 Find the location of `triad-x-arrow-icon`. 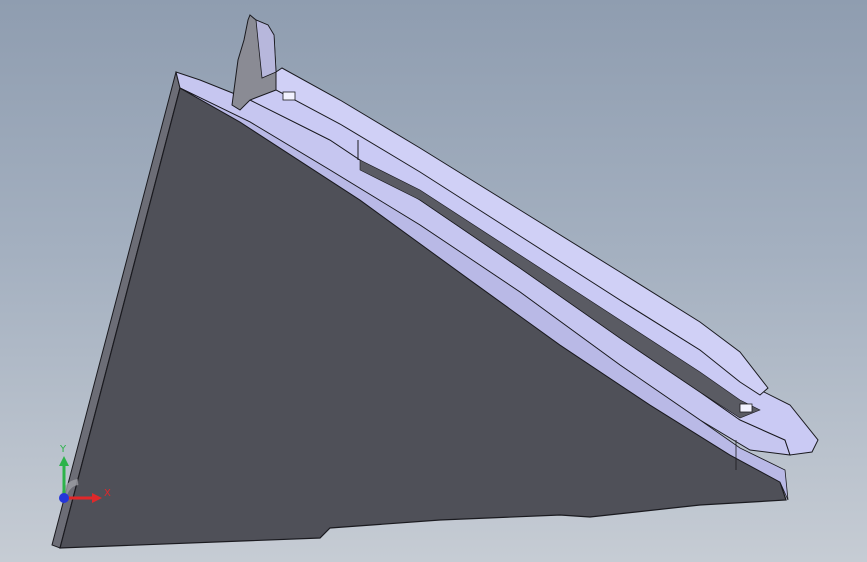

triad-x-arrow-icon is located at coordinates (97, 498).